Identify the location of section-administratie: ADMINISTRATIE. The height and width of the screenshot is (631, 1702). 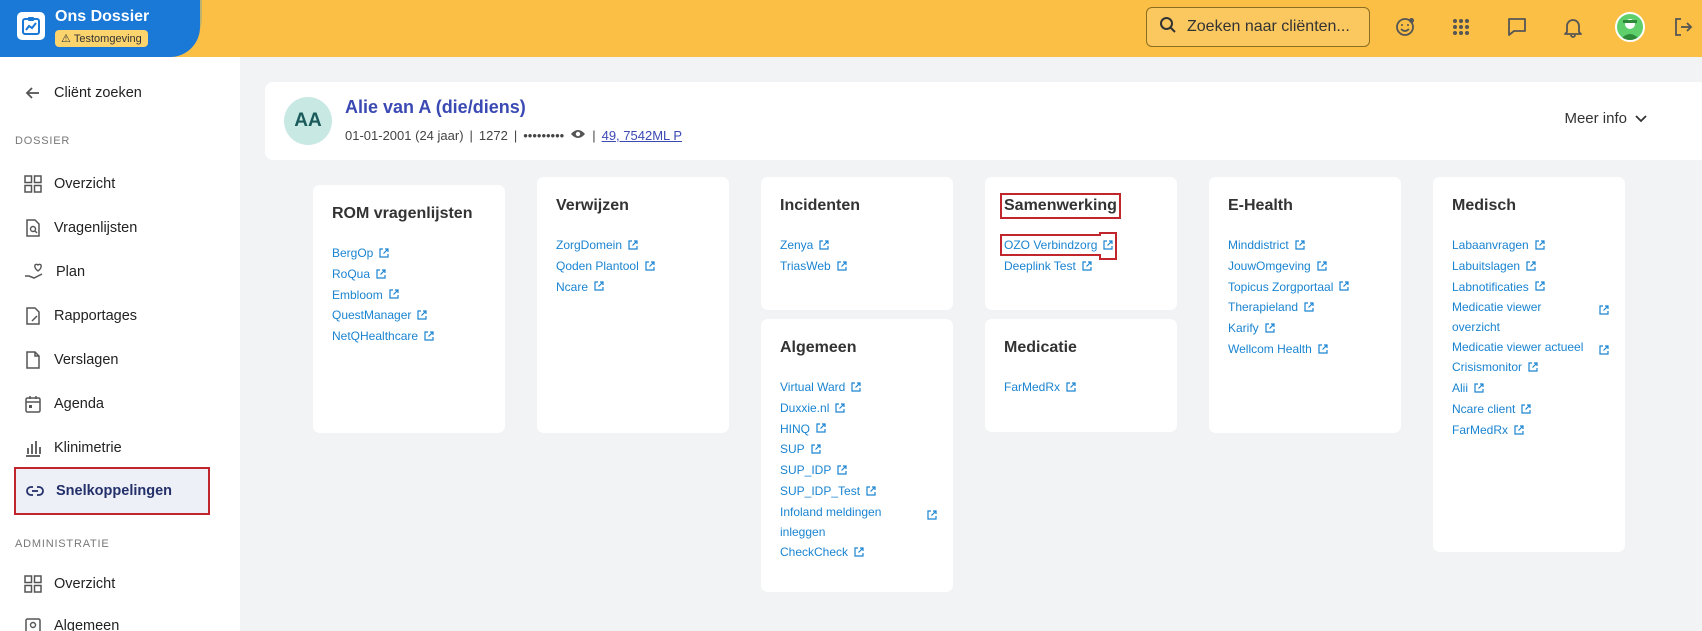
(62, 544).